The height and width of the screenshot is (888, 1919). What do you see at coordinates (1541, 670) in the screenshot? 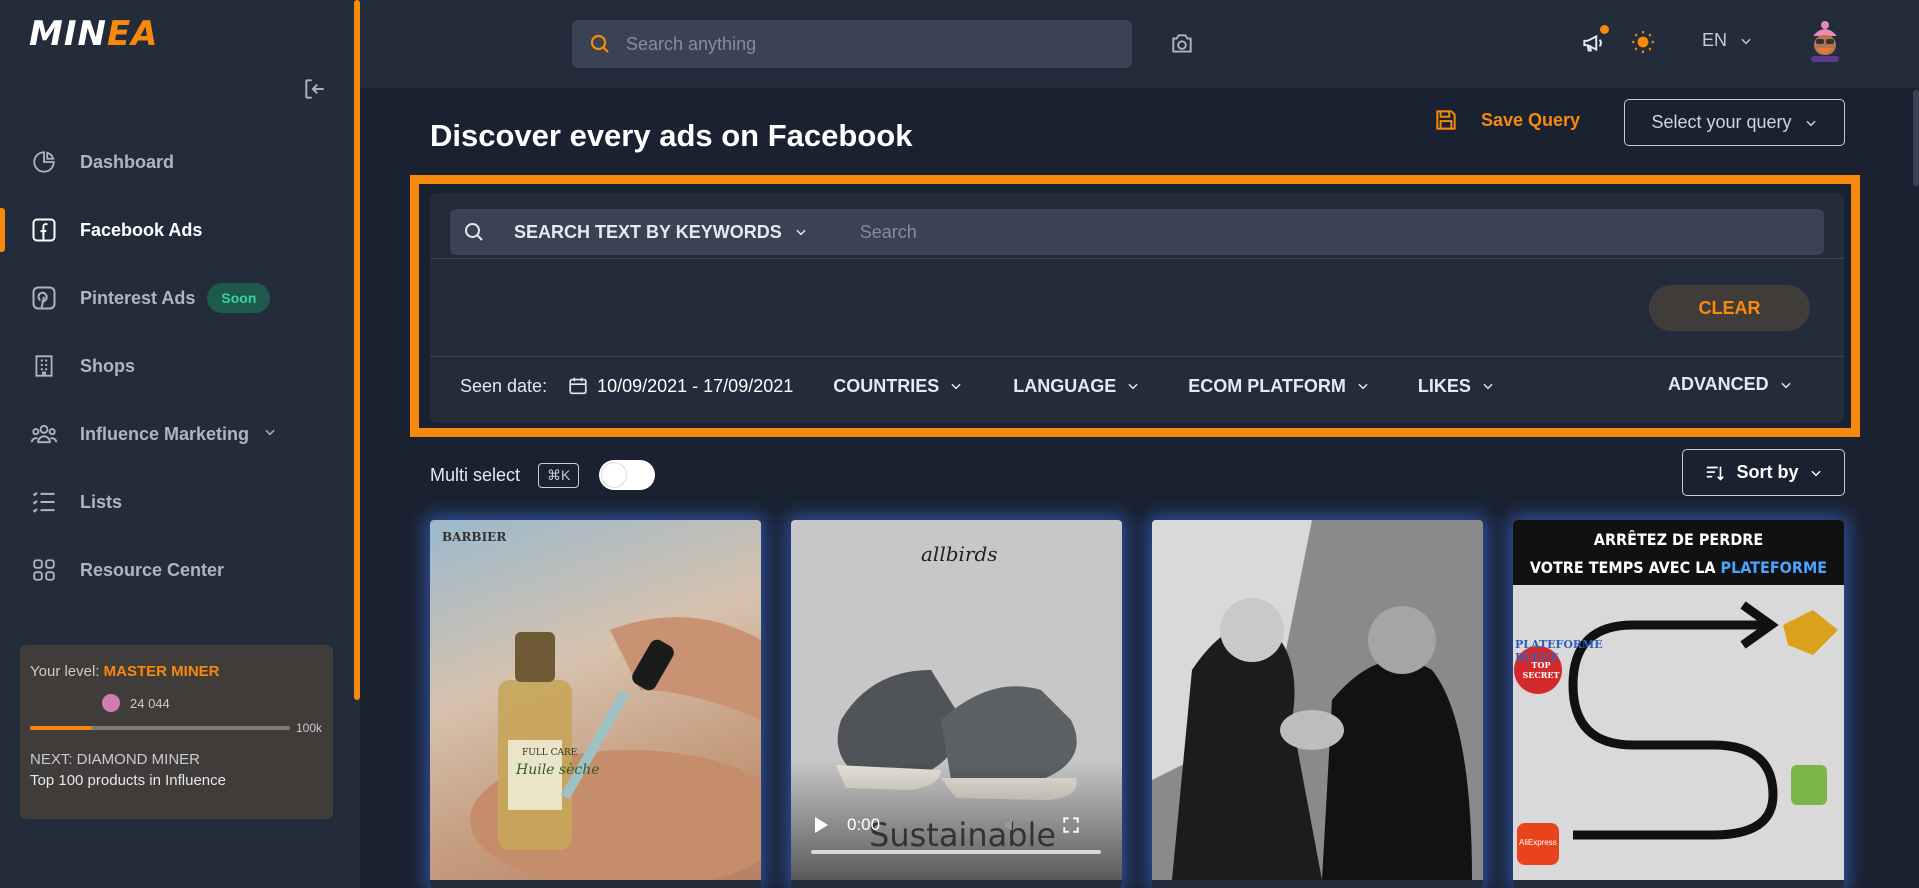
I see `ad-stamp: TOP SECRET` at bounding box center [1541, 670].